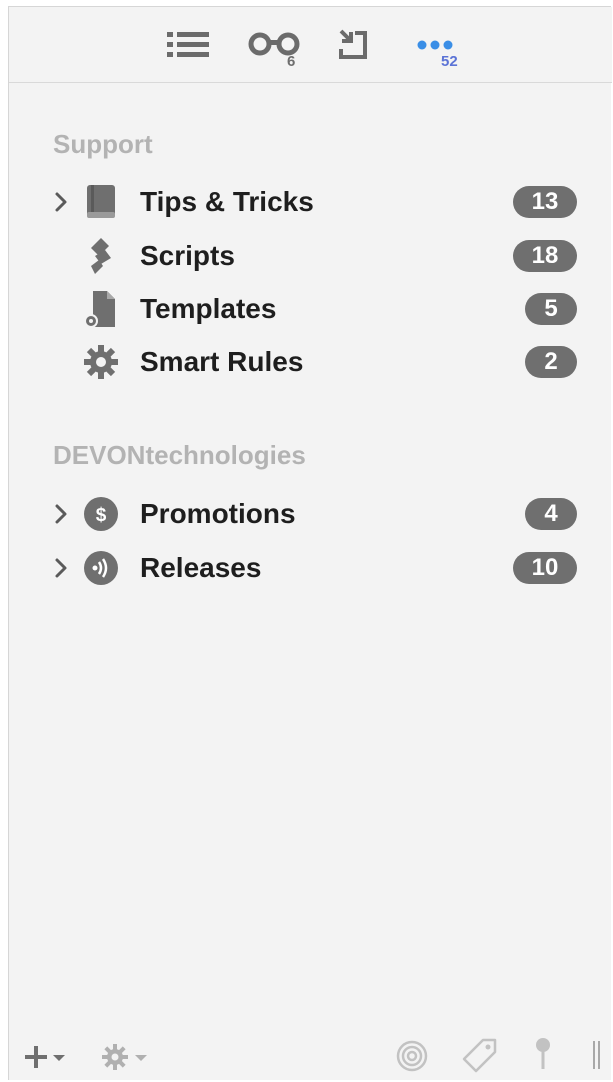  Describe the element at coordinates (208, 308) in the screenshot. I see `sidebar-item-label: Templates` at that location.